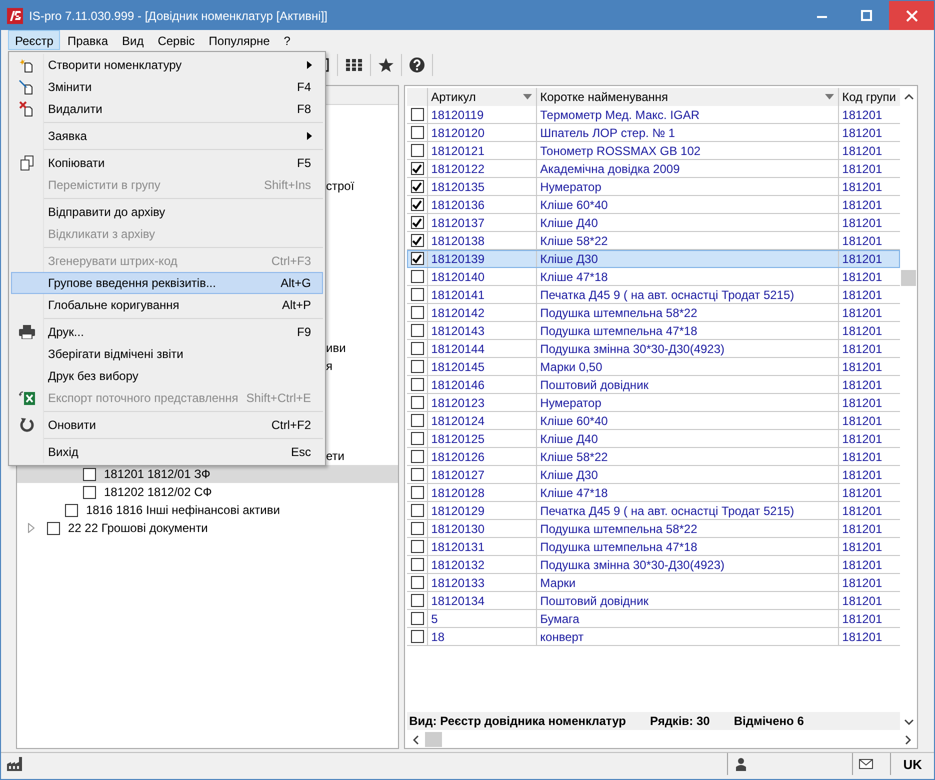  Describe the element at coordinates (354, 65) in the screenshot. I see `columns-icon` at that location.